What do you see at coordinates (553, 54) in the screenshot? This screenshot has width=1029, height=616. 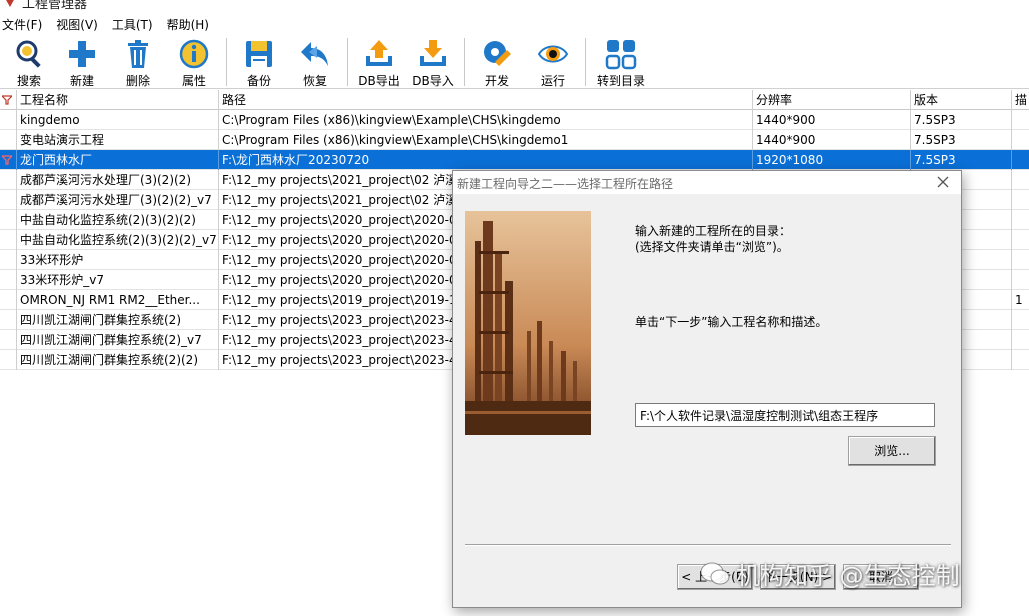 I see `eye-icon` at bounding box center [553, 54].